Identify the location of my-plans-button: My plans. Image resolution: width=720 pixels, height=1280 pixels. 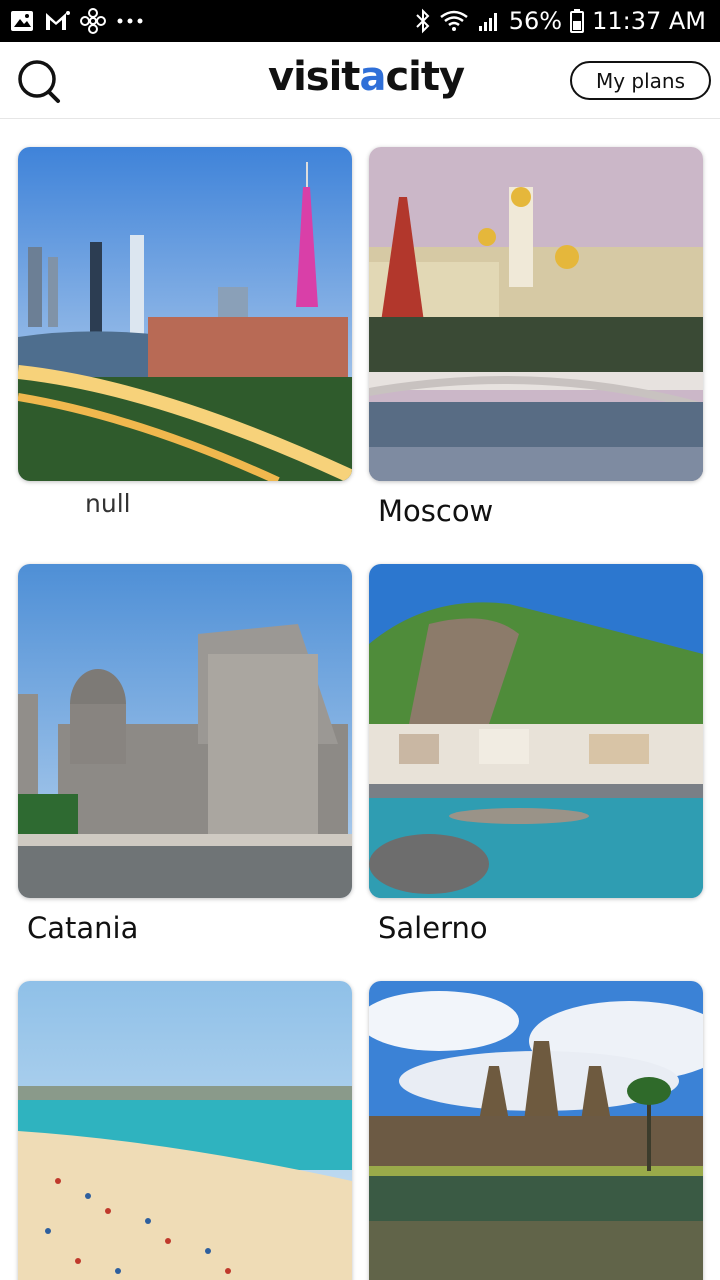
(640, 80).